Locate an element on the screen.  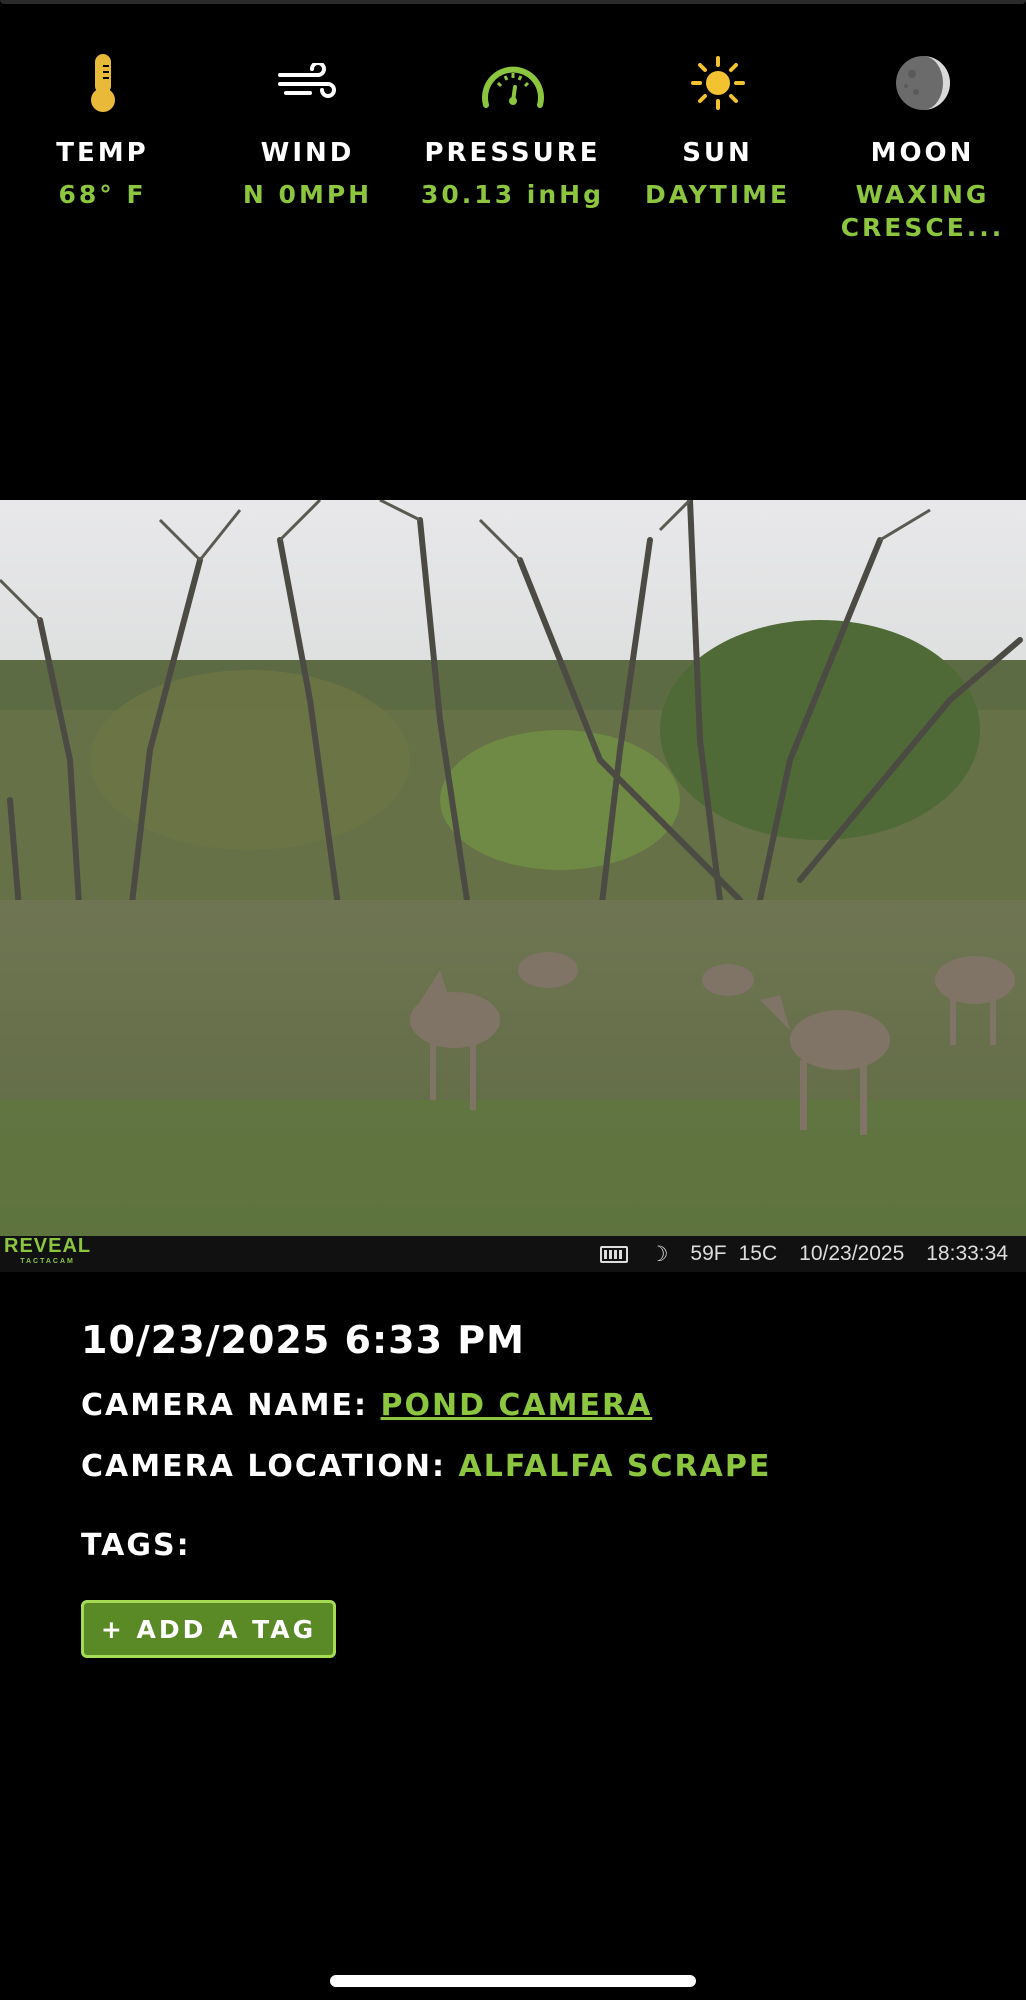
pressure-value: 30.13 inHg is located at coordinates (512, 194).